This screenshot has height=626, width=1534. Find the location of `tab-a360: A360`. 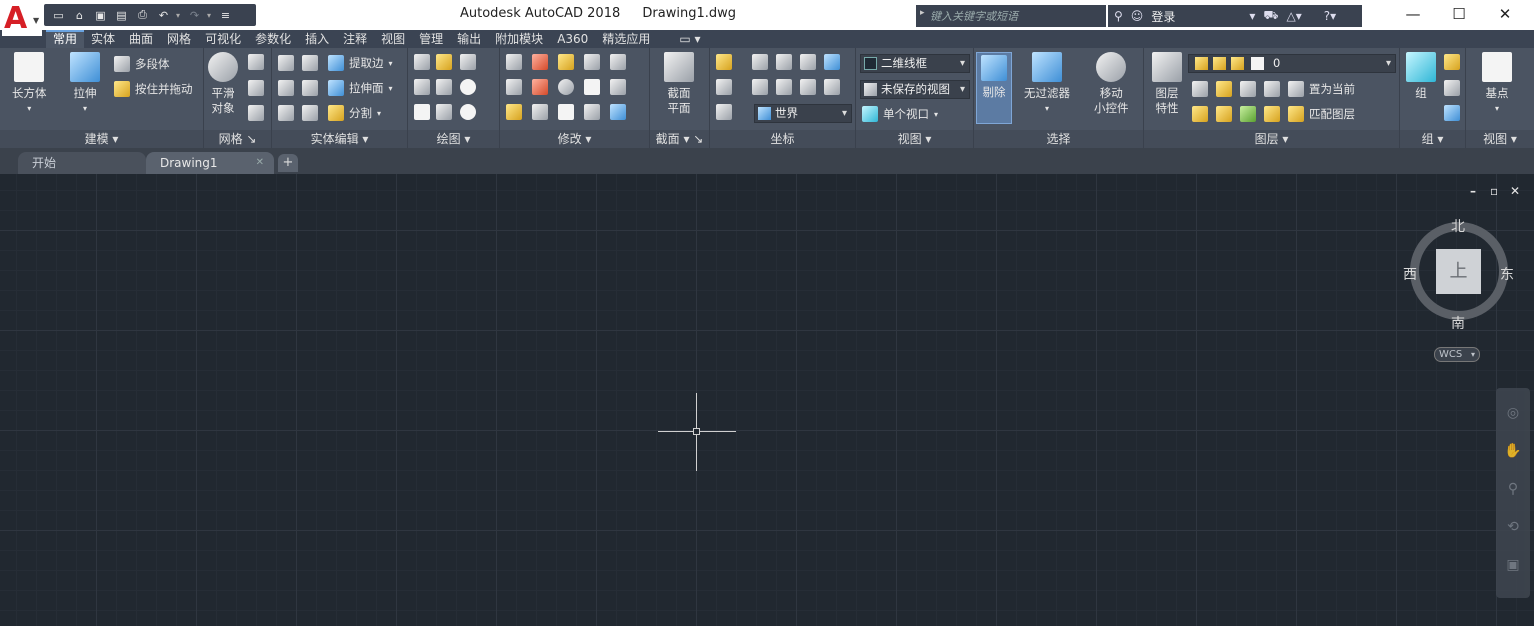

tab-a360: A360 is located at coordinates (572, 39).